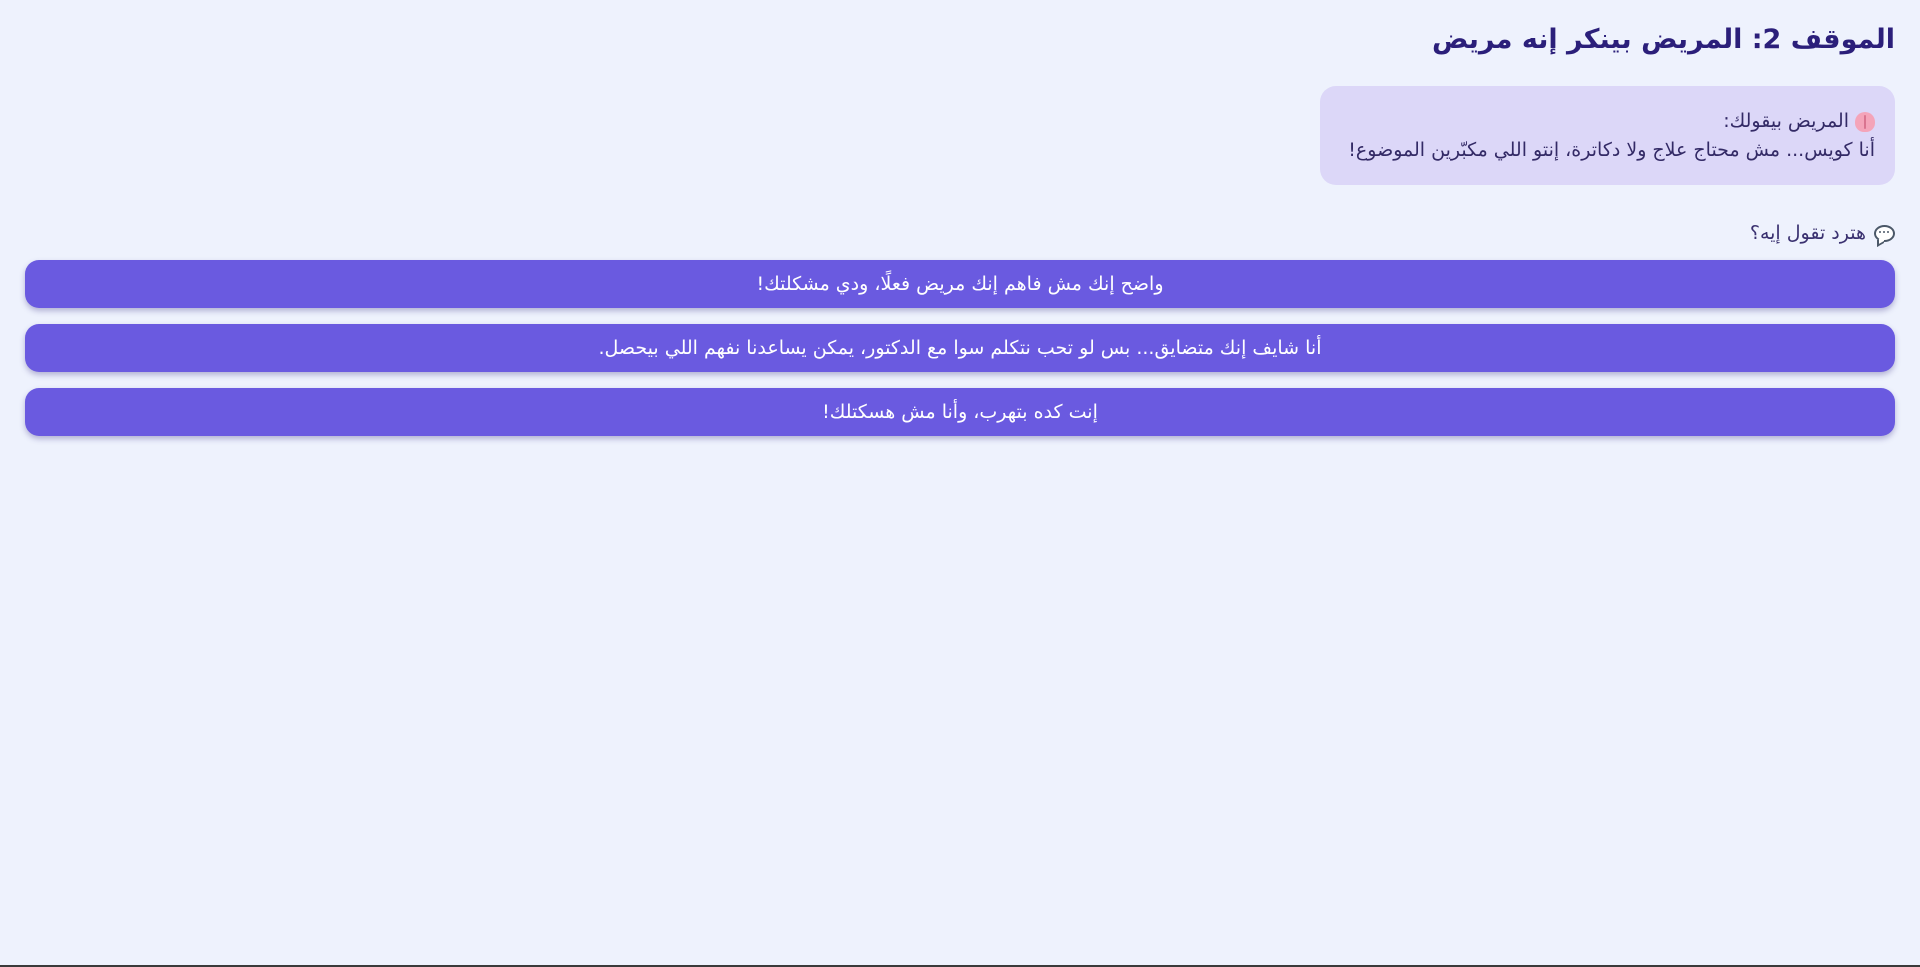 The image size is (1920, 967). I want to click on patient-card-header: المريض بيقولك:, so click(1607, 121).